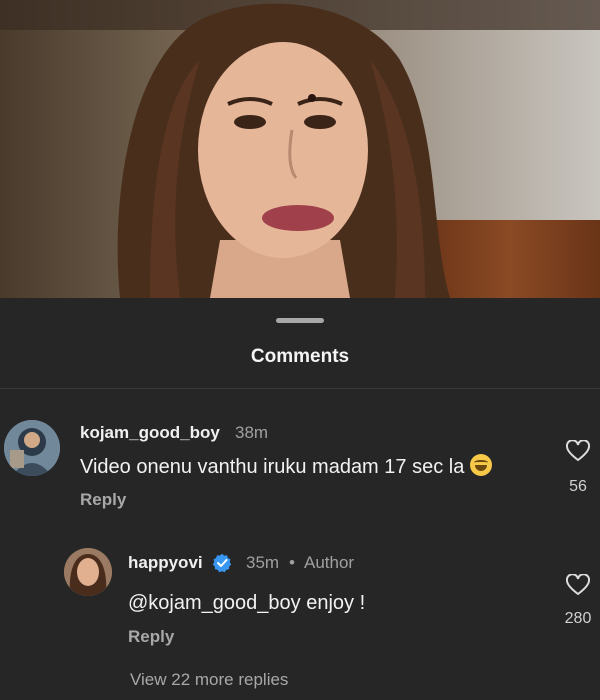 Image resolution: width=600 pixels, height=700 pixels. I want to click on sheet-title: Comments, so click(300, 356).